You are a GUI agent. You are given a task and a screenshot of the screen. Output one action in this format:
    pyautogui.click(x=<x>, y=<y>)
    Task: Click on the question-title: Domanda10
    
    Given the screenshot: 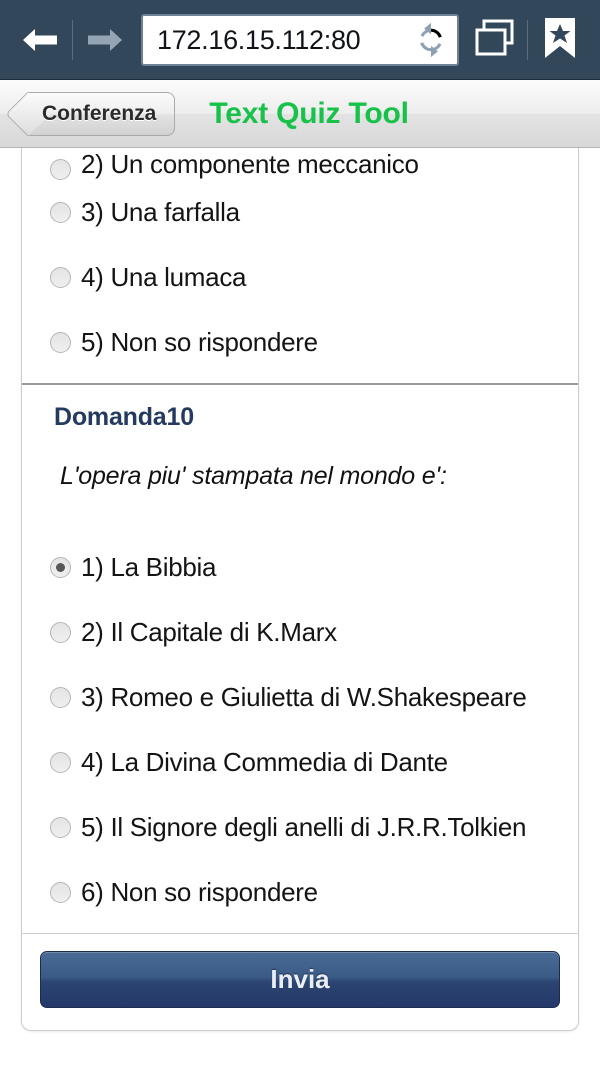 What is the action you would take?
    pyautogui.click(x=124, y=417)
    